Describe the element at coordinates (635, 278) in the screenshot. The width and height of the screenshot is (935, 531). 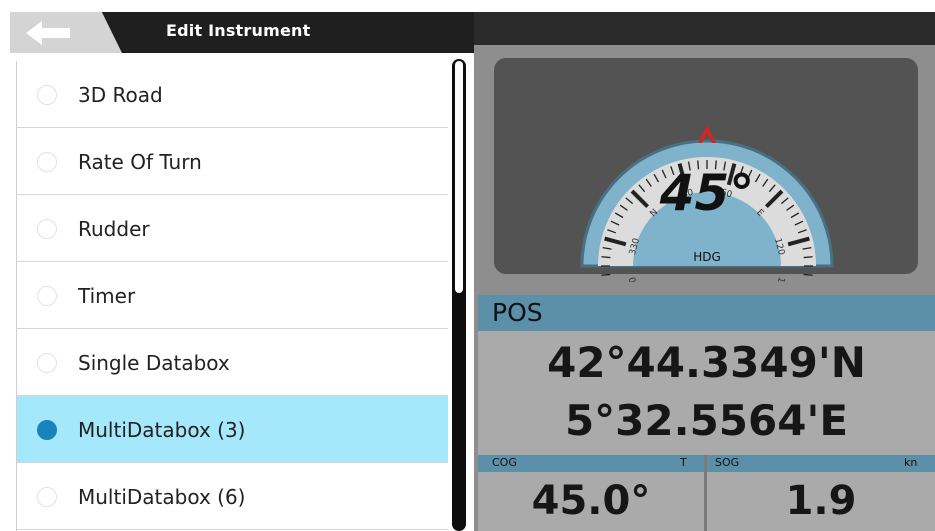
I see `gauge-tick-label: 300` at that location.